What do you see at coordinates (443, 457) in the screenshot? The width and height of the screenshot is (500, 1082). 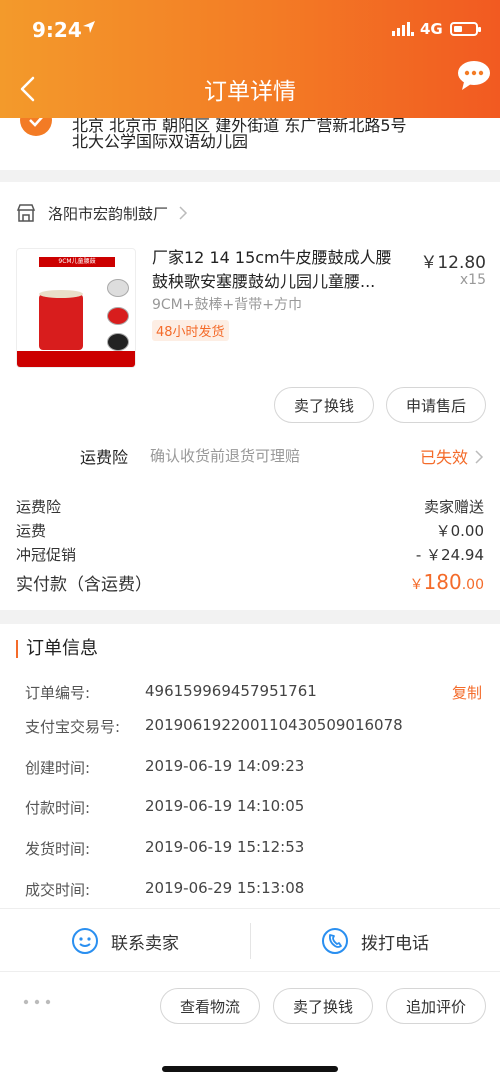 I see `insurance-status: 已失效` at bounding box center [443, 457].